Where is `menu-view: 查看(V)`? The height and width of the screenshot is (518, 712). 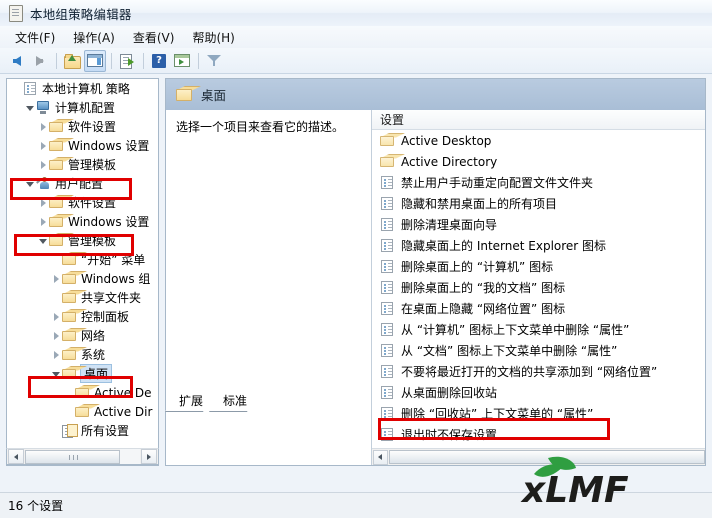
menu-view: 查看(V) is located at coordinates (154, 37).